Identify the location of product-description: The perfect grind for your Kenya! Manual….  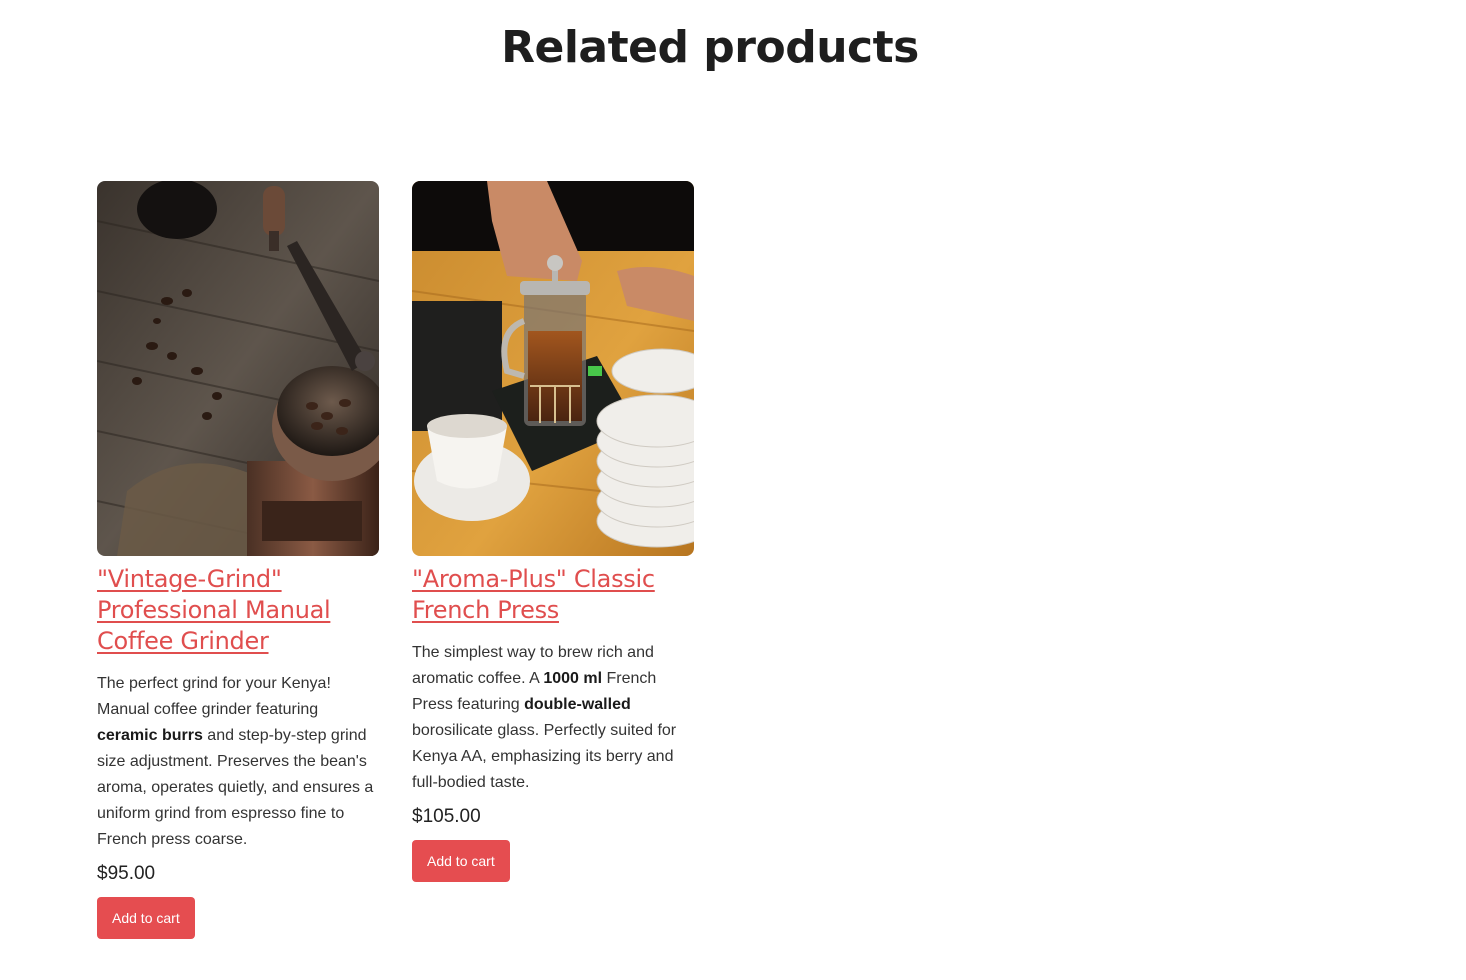
(238, 762).